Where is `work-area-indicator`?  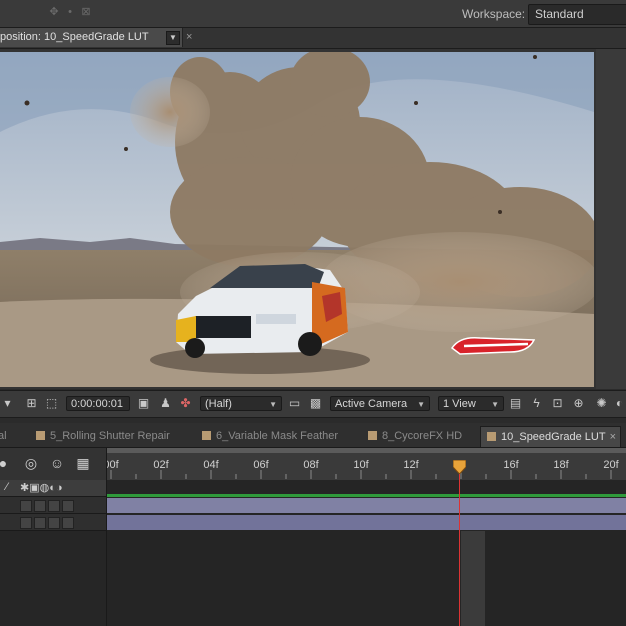
work-area-indicator is located at coordinates (366, 495).